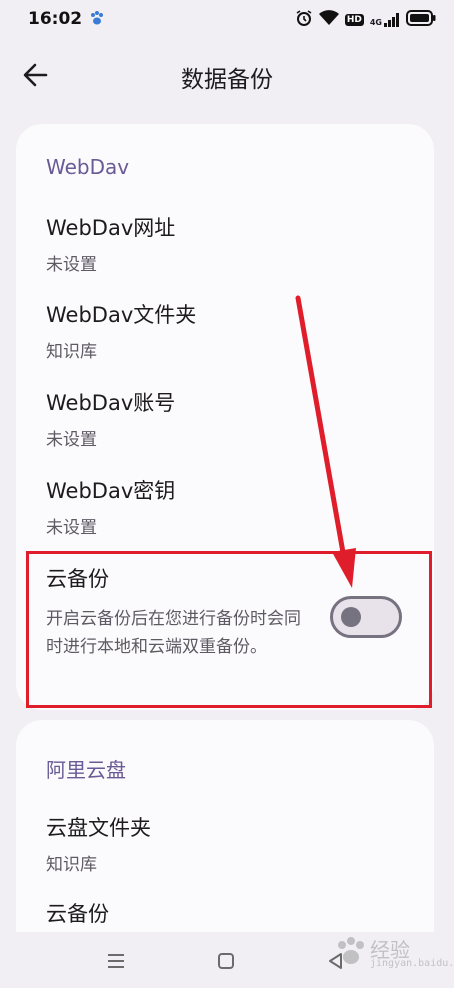 This screenshot has height=988, width=454. What do you see at coordinates (412, 963) in the screenshot?
I see `watermark-url: jingyan.baidu.com` at bounding box center [412, 963].